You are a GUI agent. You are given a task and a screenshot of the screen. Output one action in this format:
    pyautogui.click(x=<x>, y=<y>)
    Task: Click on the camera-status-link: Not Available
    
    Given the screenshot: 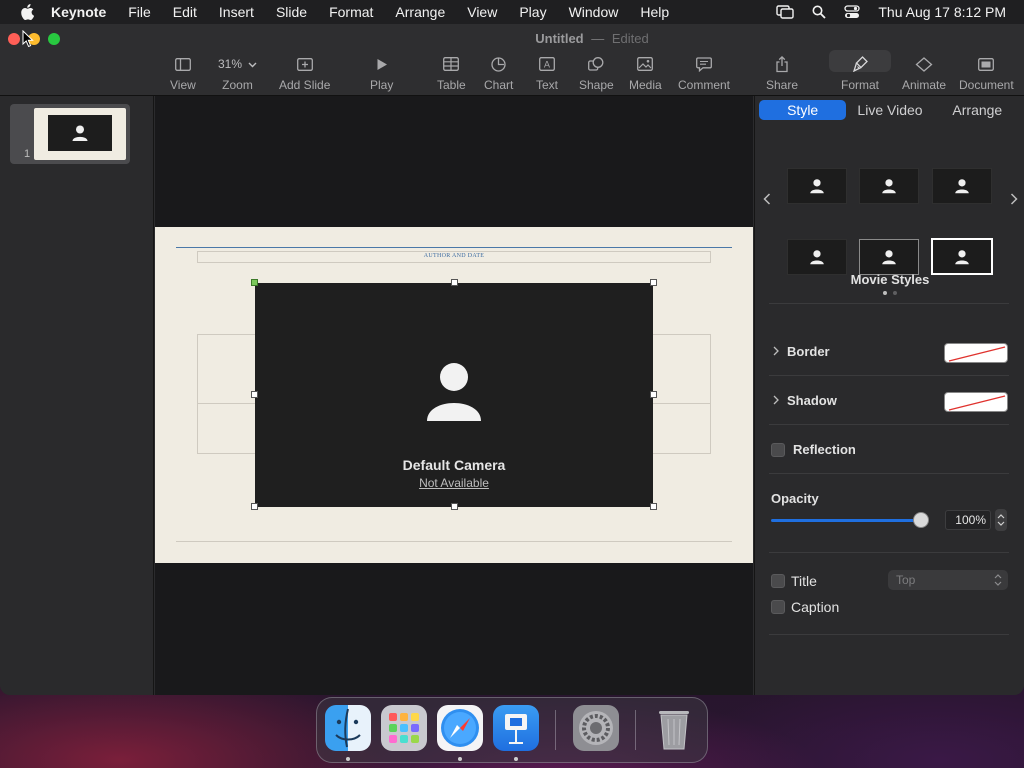 What is the action you would take?
    pyautogui.click(x=454, y=483)
    